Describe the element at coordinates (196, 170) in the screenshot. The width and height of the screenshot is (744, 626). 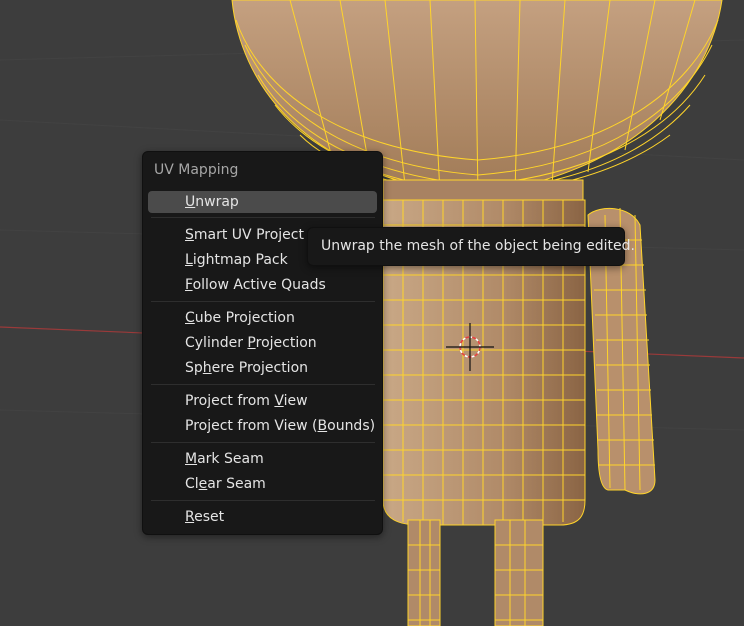
I see `menu-title: UV Mapping` at that location.